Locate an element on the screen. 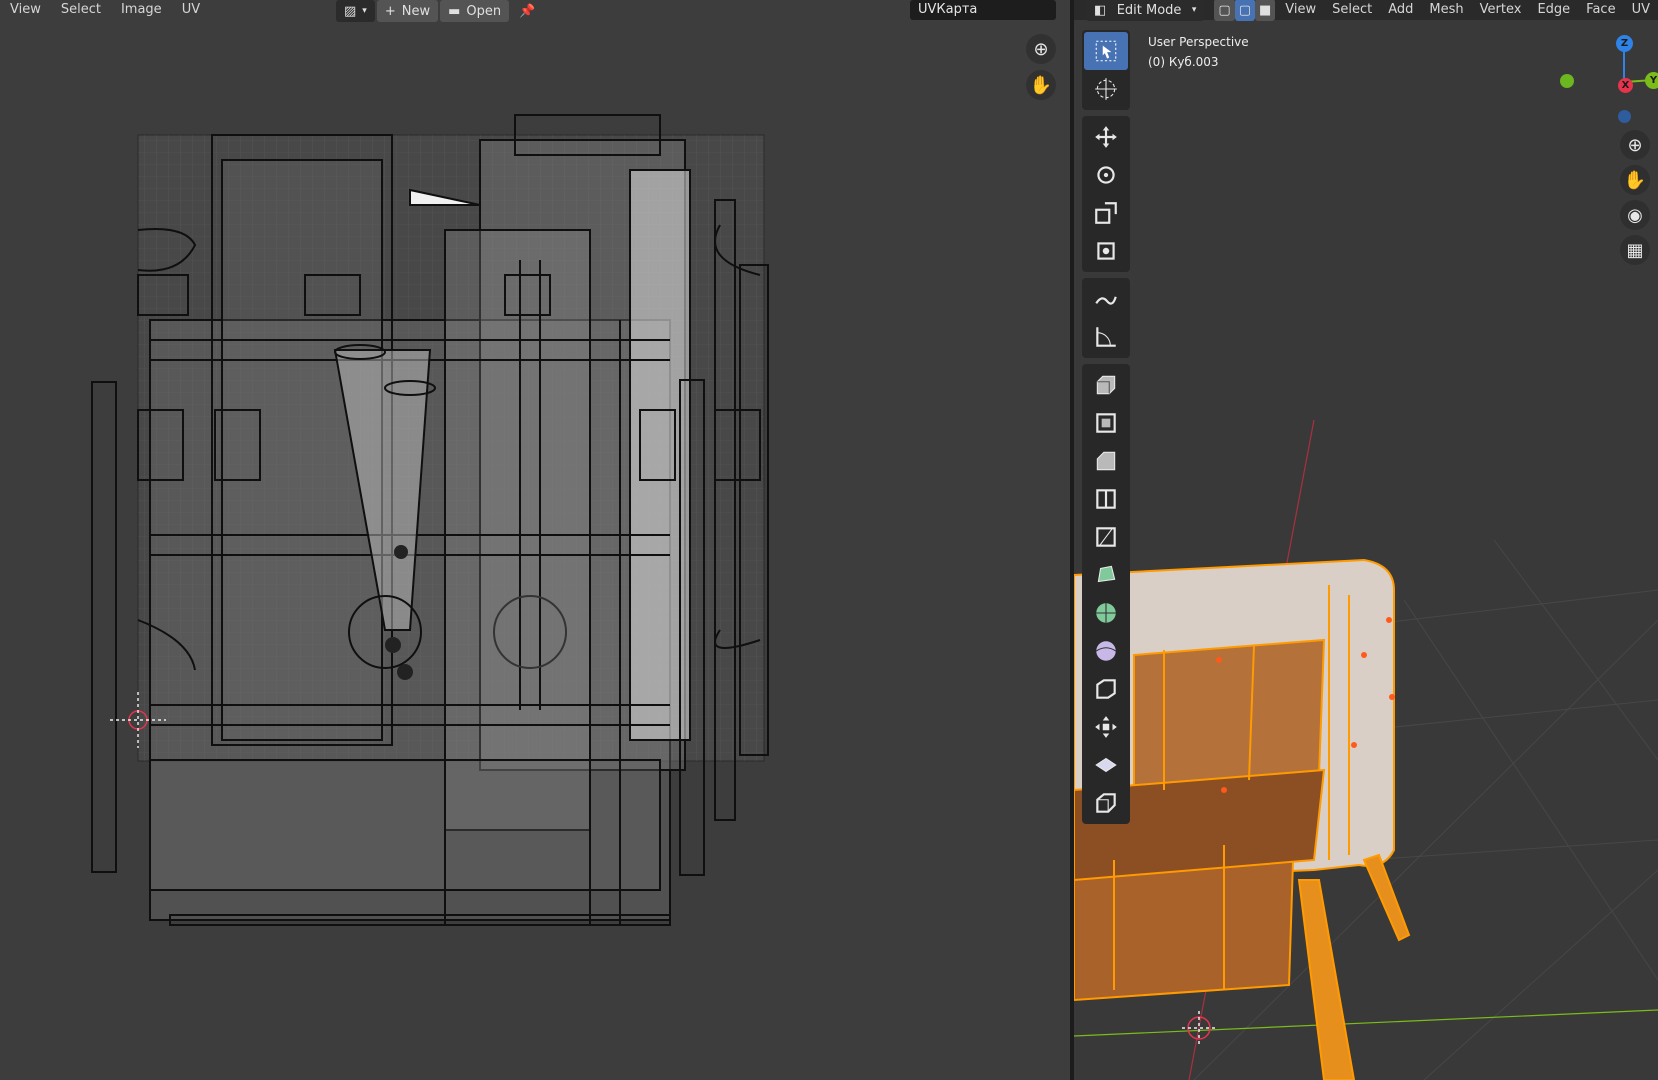  uv-map-name: UVКарта is located at coordinates (948, 9).